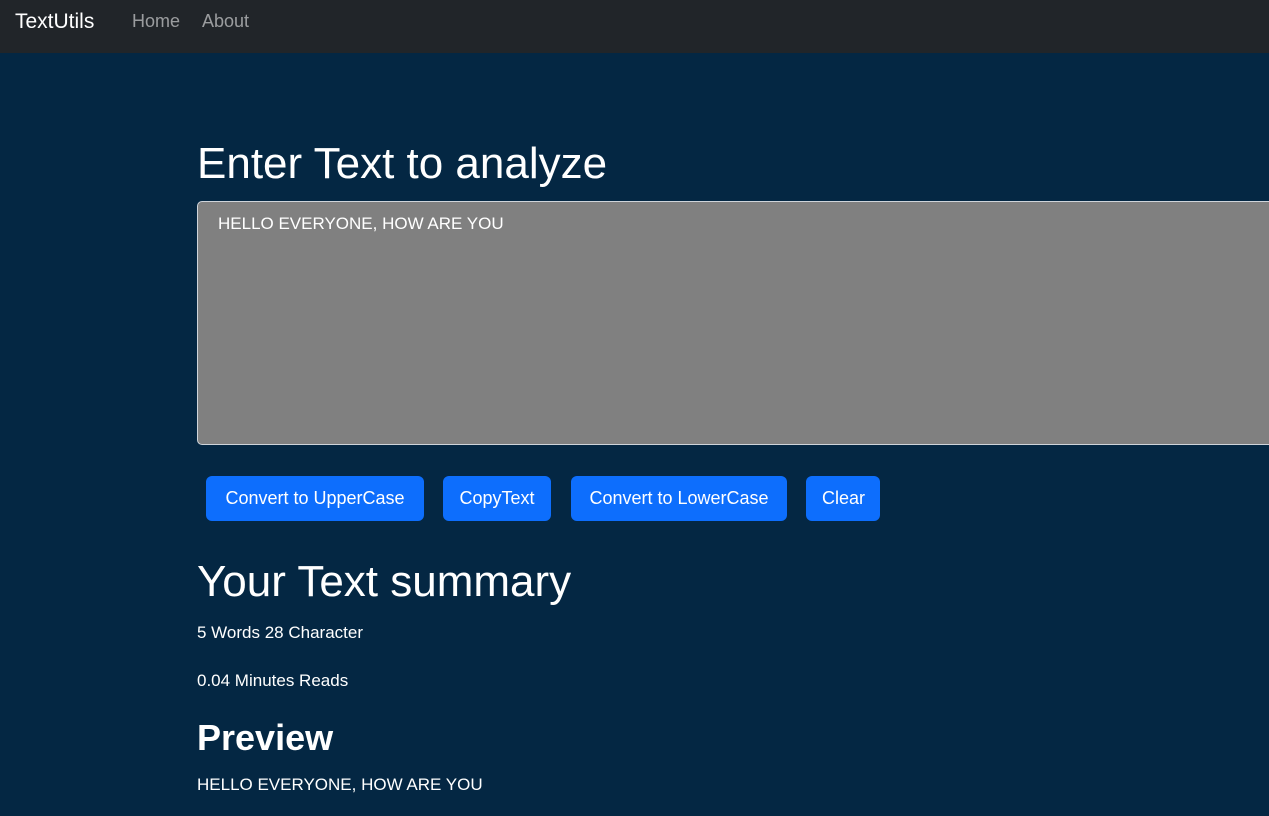 The height and width of the screenshot is (816, 1269). Describe the element at coordinates (384, 581) in the screenshot. I see `summary-heading: Your Text summary` at that location.